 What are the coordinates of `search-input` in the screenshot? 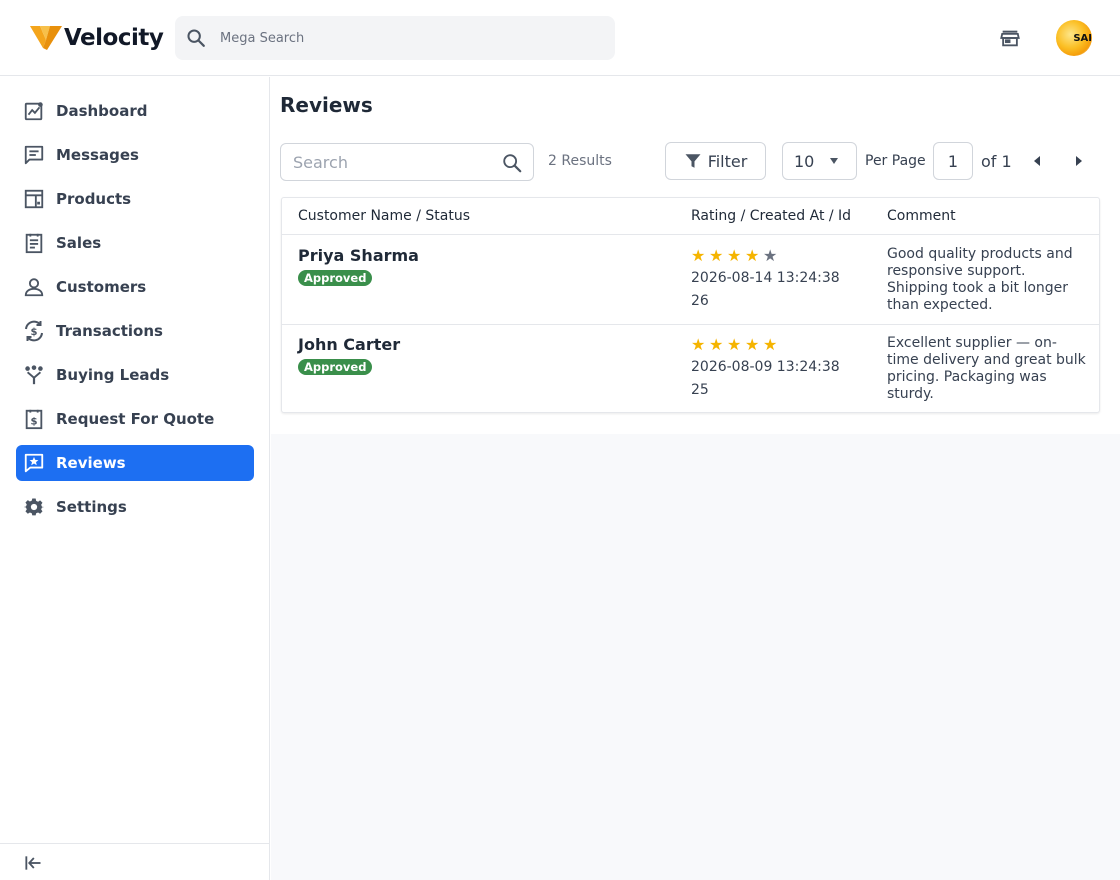 It's located at (393, 162).